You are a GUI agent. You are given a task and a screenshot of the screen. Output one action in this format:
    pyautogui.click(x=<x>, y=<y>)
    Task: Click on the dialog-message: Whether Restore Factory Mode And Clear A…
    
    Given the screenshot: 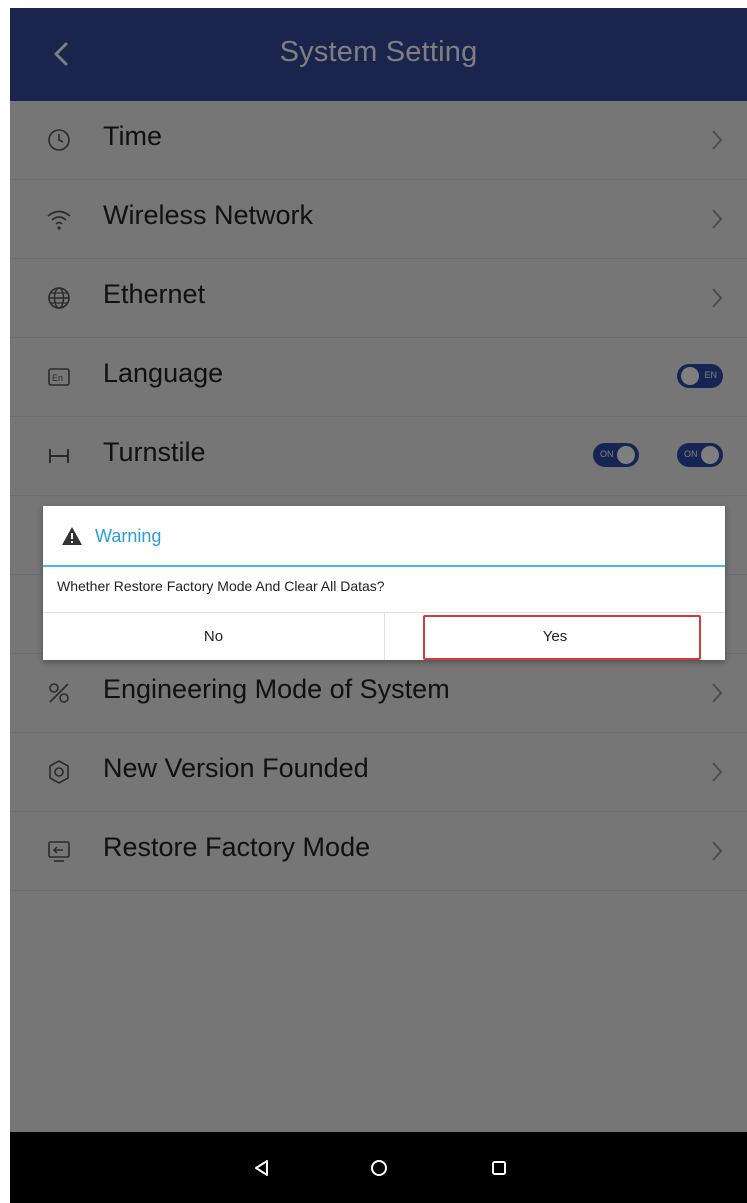 What is the action you would take?
    pyautogui.click(x=221, y=586)
    